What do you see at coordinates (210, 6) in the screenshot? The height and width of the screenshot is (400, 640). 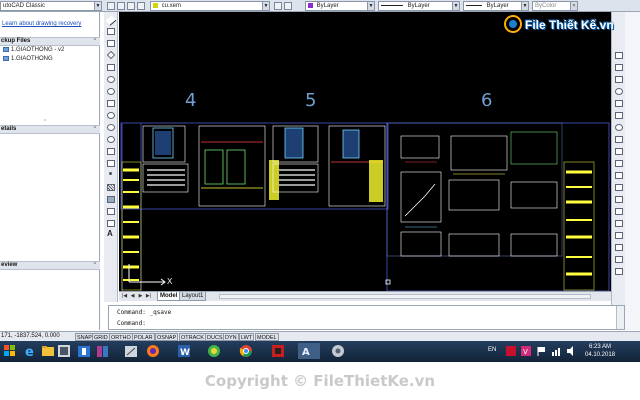 I see `layer-dropdown: cu.xem ▼` at bounding box center [210, 6].